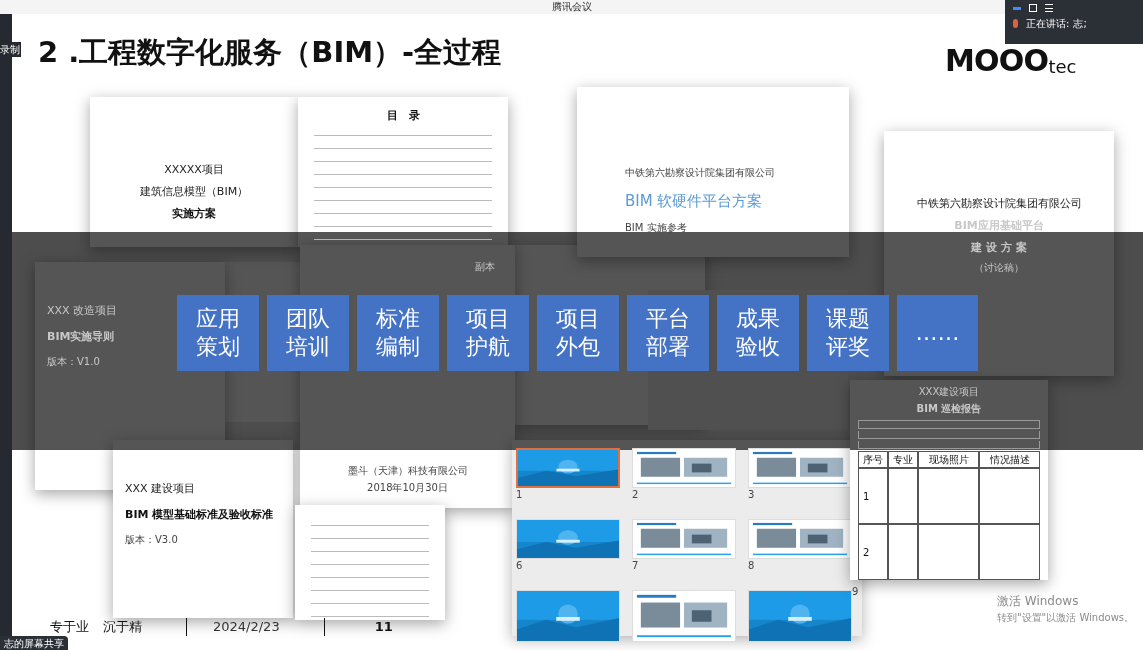  Describe the element at coordinates (873, 552) in the screenshot. I see `table-cell: 2` at that location.